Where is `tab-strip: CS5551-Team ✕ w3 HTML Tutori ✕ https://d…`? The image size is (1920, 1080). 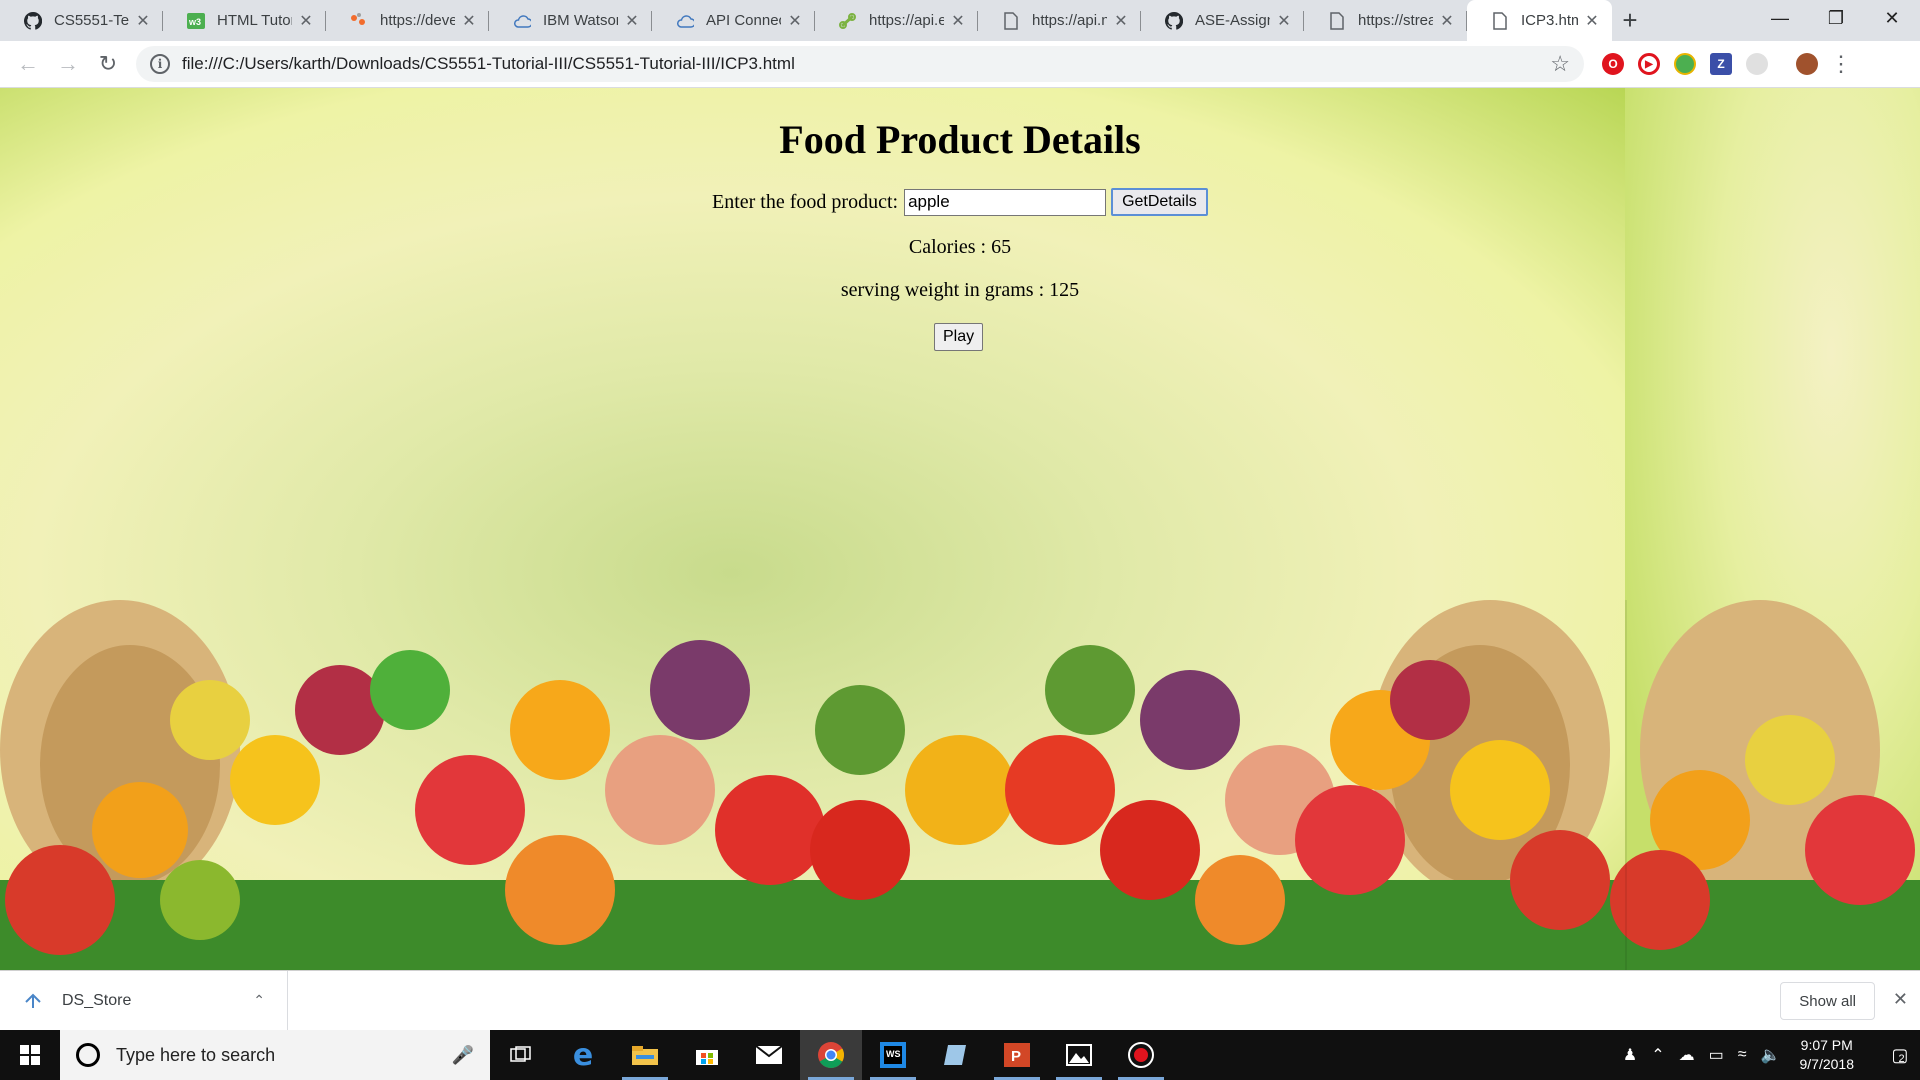 tab-strip: CS5551-Team ✕ w3 HTML Tutori ✕ https://d… is located at coordinates (960, 20).